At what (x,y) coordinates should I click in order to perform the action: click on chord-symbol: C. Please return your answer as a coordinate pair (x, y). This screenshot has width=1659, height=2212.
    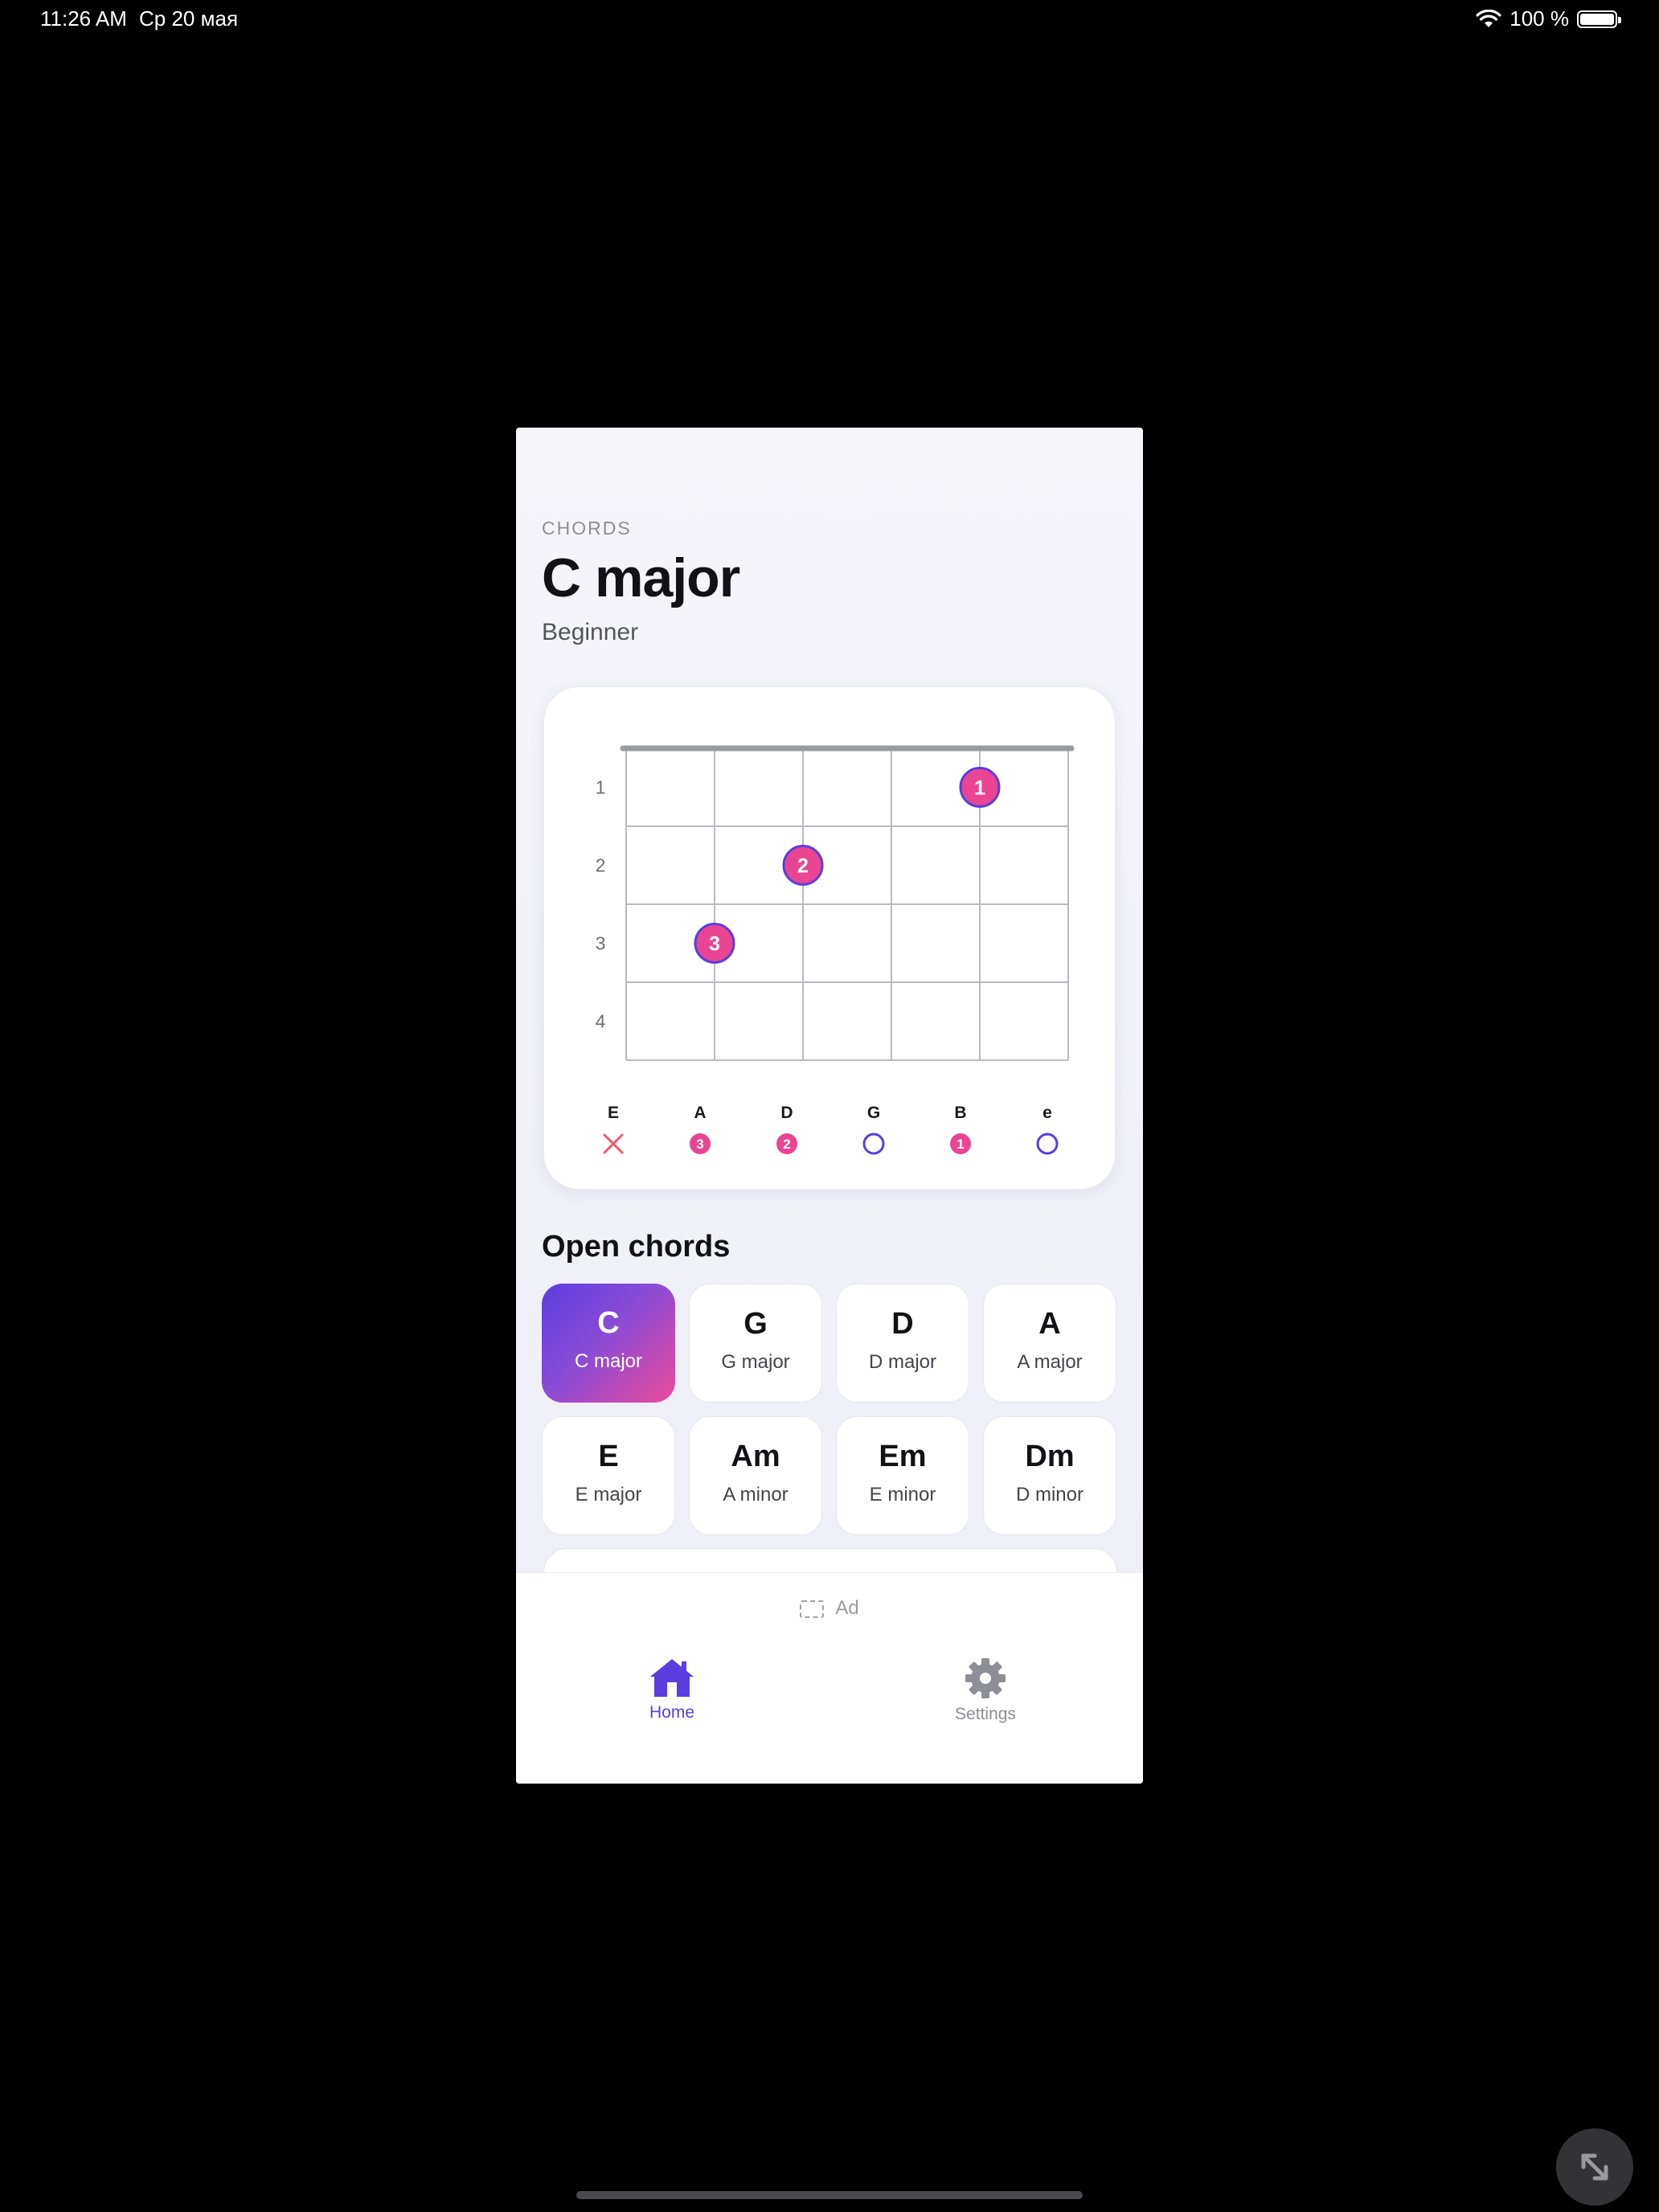
    Looking at the image, I should click on (608, 1323).